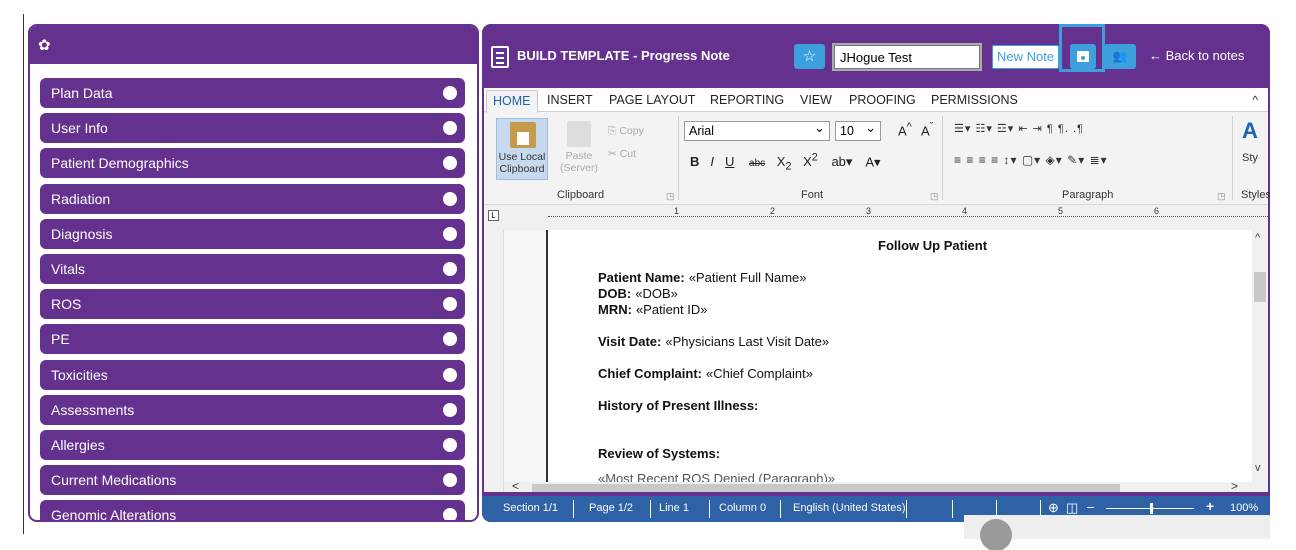 This screenshot has height=550, width=1296. Describe the element at coordinates (1210, 506) in the screenshot. I see `zoom-in-icon: +` at that location.